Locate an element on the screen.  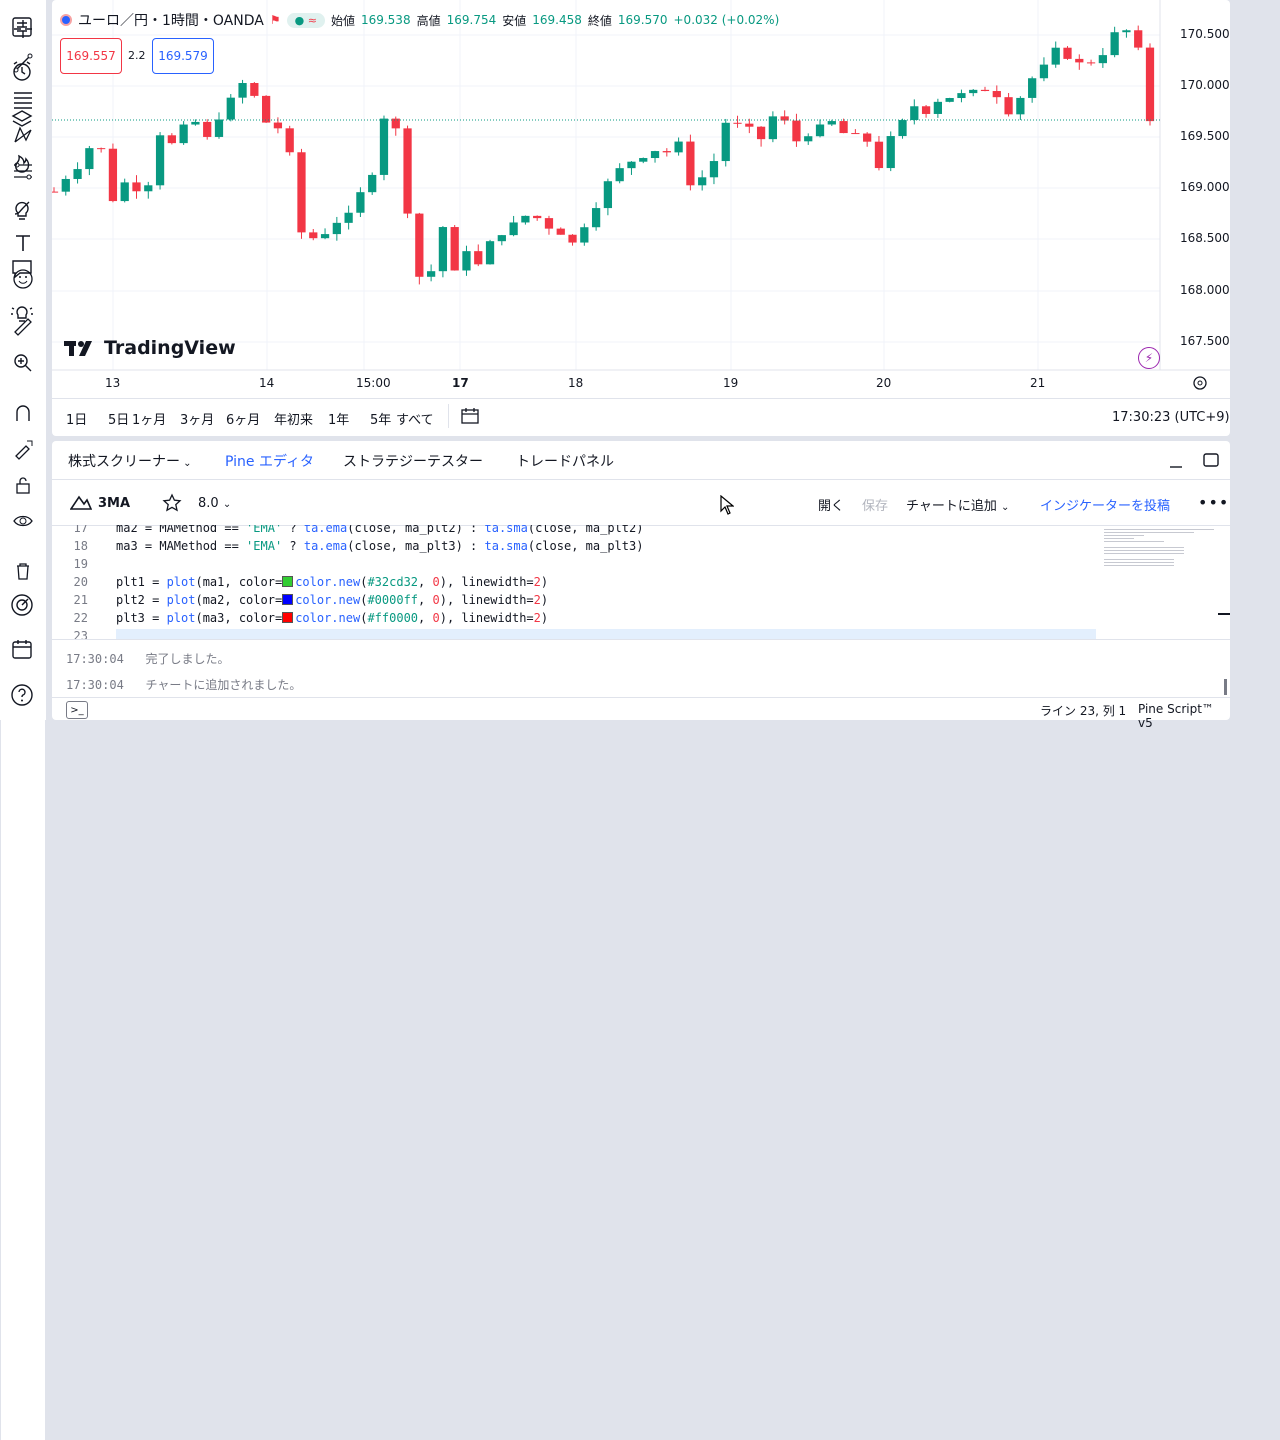
chat-icon is located at coordinates (22, 269).